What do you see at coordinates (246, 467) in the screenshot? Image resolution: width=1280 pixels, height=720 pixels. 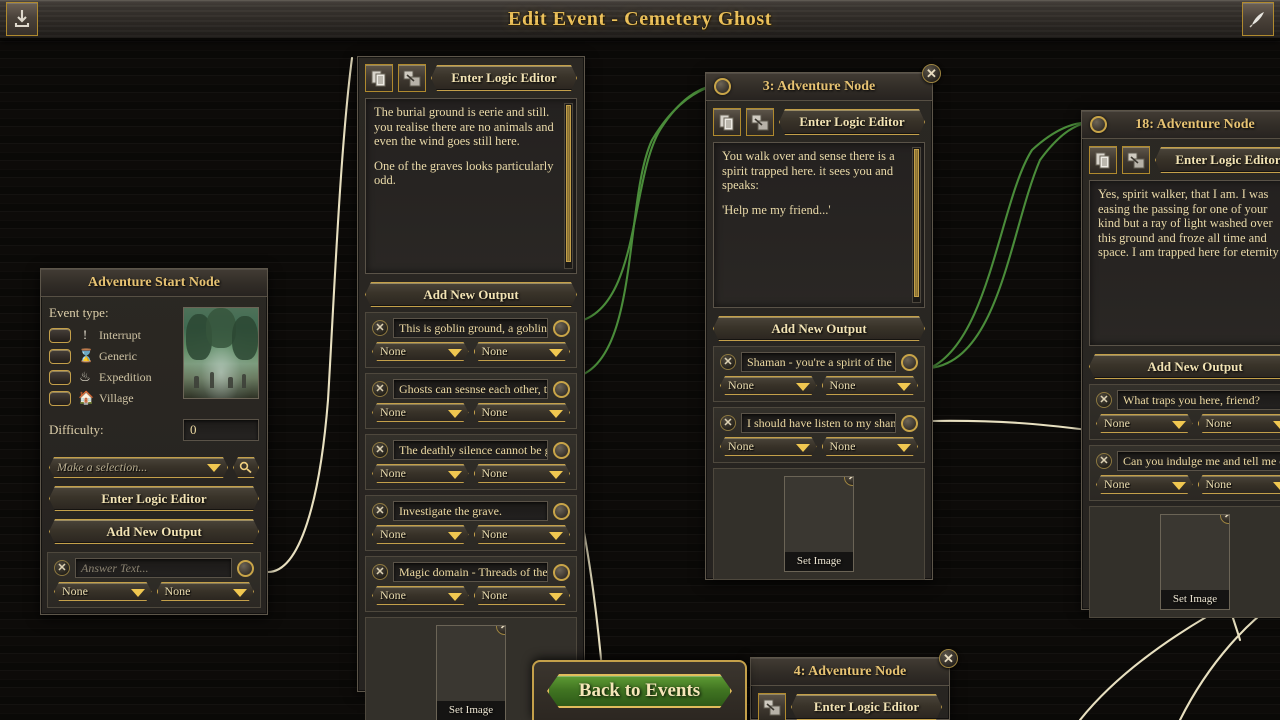 I see `search-selection-button` at bounding box center [246, 467].